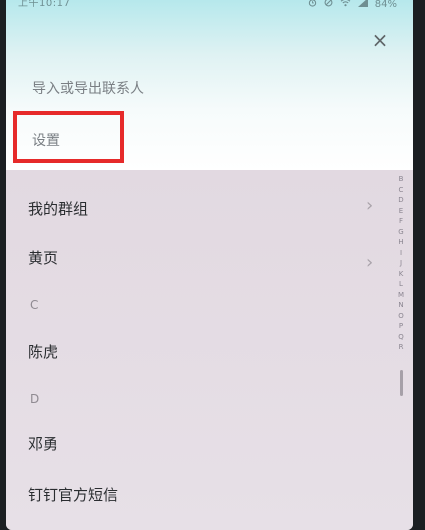 The height and width of the screenshot is (530, 425). Describe the element at coordinates (401, 179) in the screenshot. I see `index-letter: B` at that location.